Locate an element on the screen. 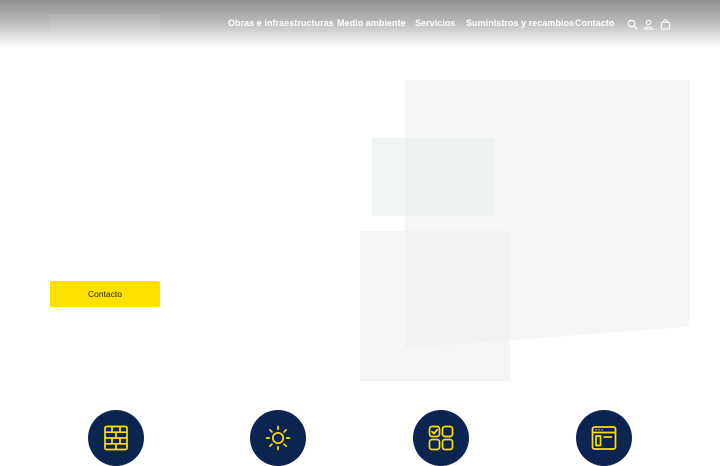  apps-grid-icon is located at coordinates (441, 438).